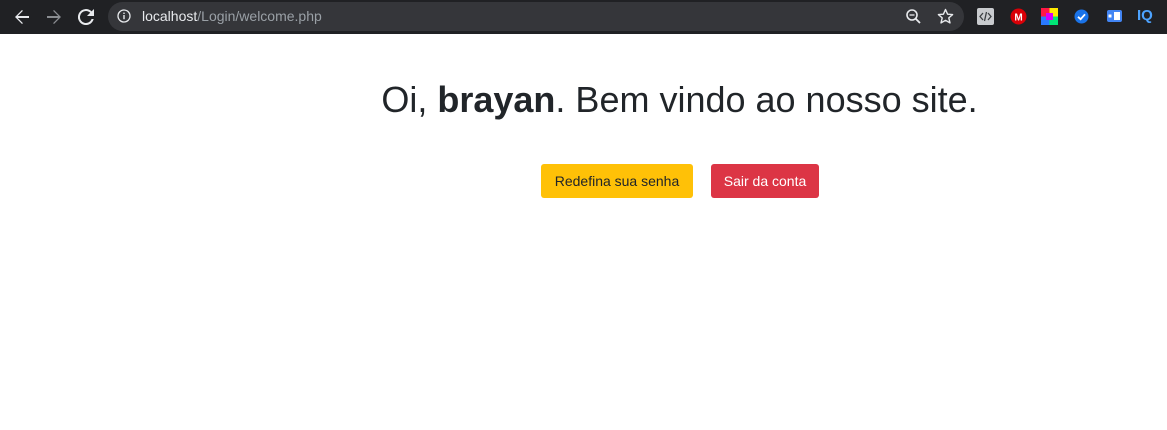 The height and width of the screenshot is (430, 1167). What do you see at coordinates (409, 99) in the screenshot?
I see `welcome-prefix: Oi,` at bounding box center [409, 99].